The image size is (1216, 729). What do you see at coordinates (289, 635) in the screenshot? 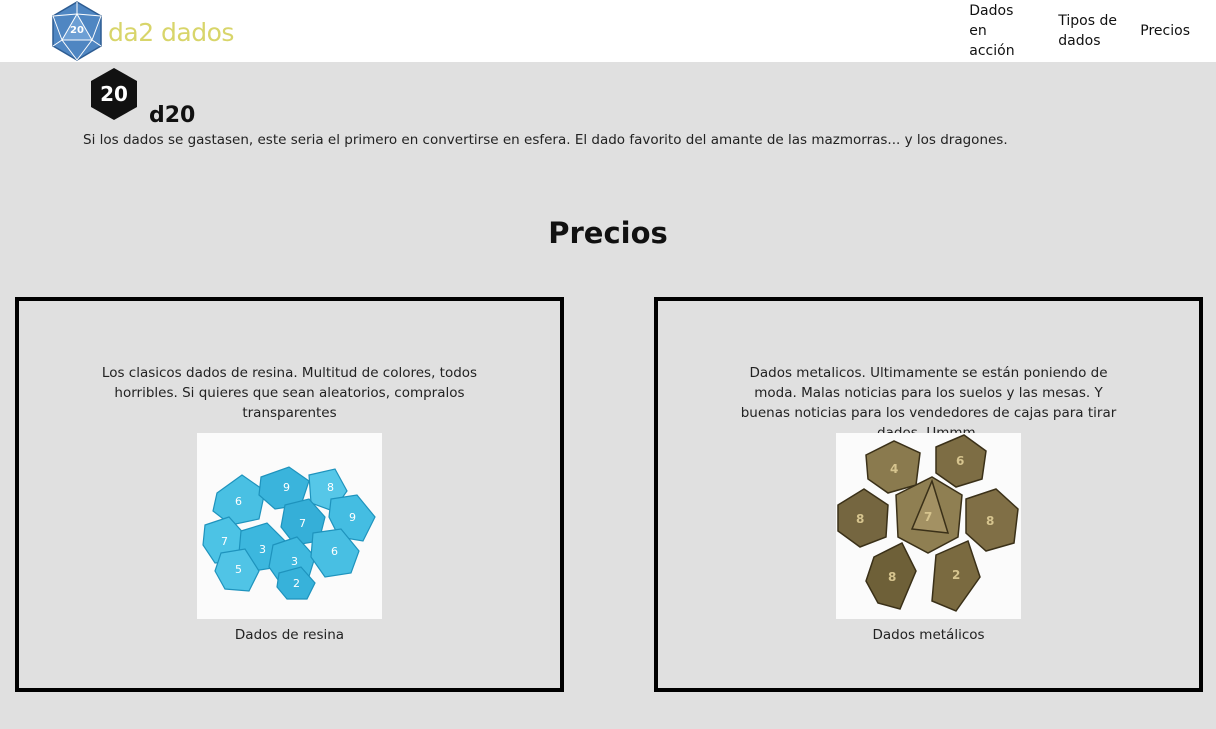
I see `card-caption: Dados de resina` at bounding box center [289, 635].